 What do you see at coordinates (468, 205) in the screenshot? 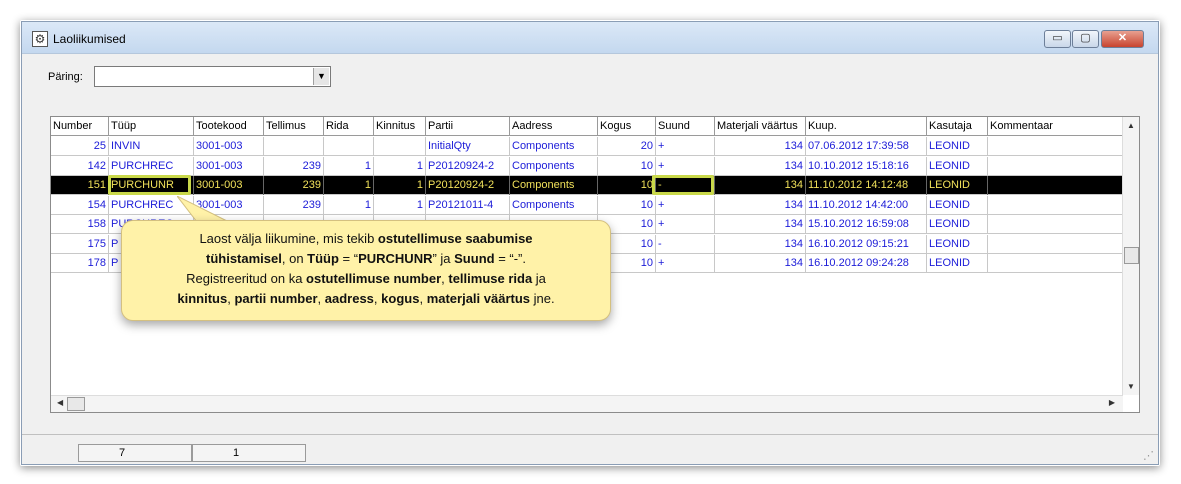
I see `col-batch-cell: P20121011-4` at bounding box center [468, 205].